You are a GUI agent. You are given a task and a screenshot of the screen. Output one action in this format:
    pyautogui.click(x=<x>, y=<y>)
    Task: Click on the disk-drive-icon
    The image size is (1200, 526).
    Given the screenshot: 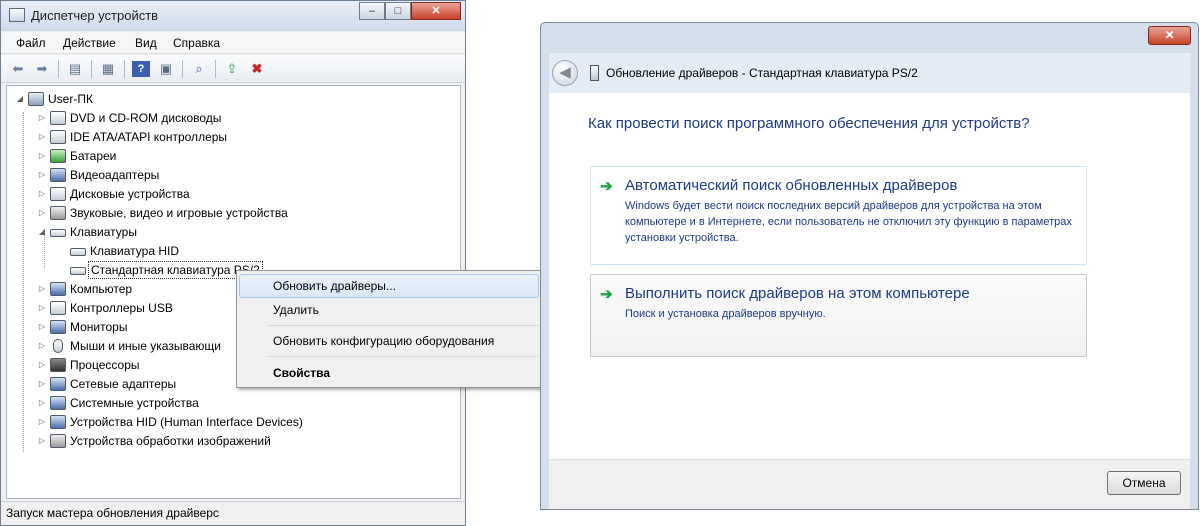 What is the action you would take?
    pyautogui.click(x=58, y=194)
    